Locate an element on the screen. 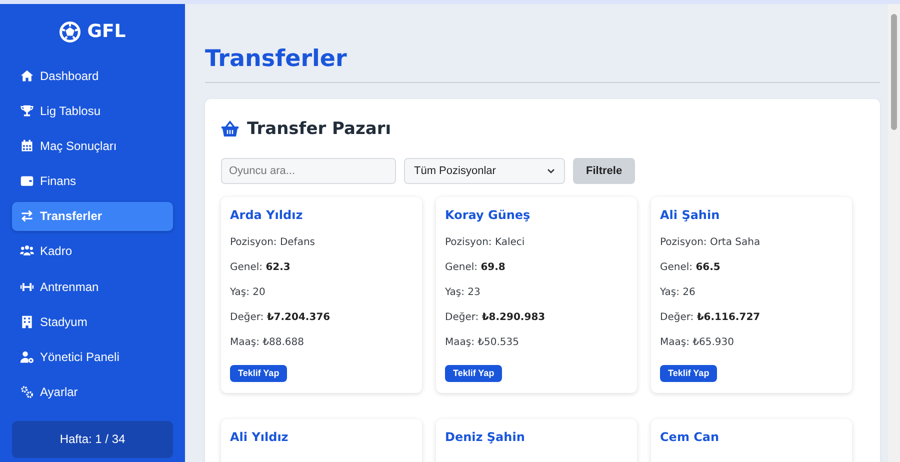 The width and height of the screenshot is (900, 462). player-stat: Maaş: ₺88.688 is located at coordinates (267, 343).